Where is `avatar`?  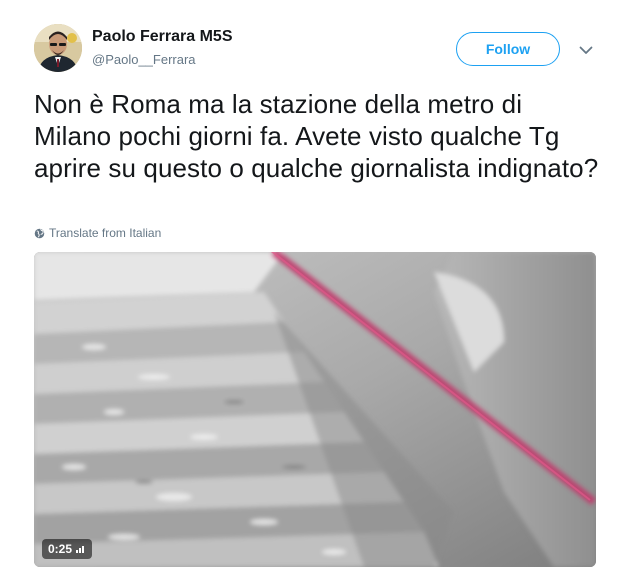
avatar is located at coordinates (58, 48).